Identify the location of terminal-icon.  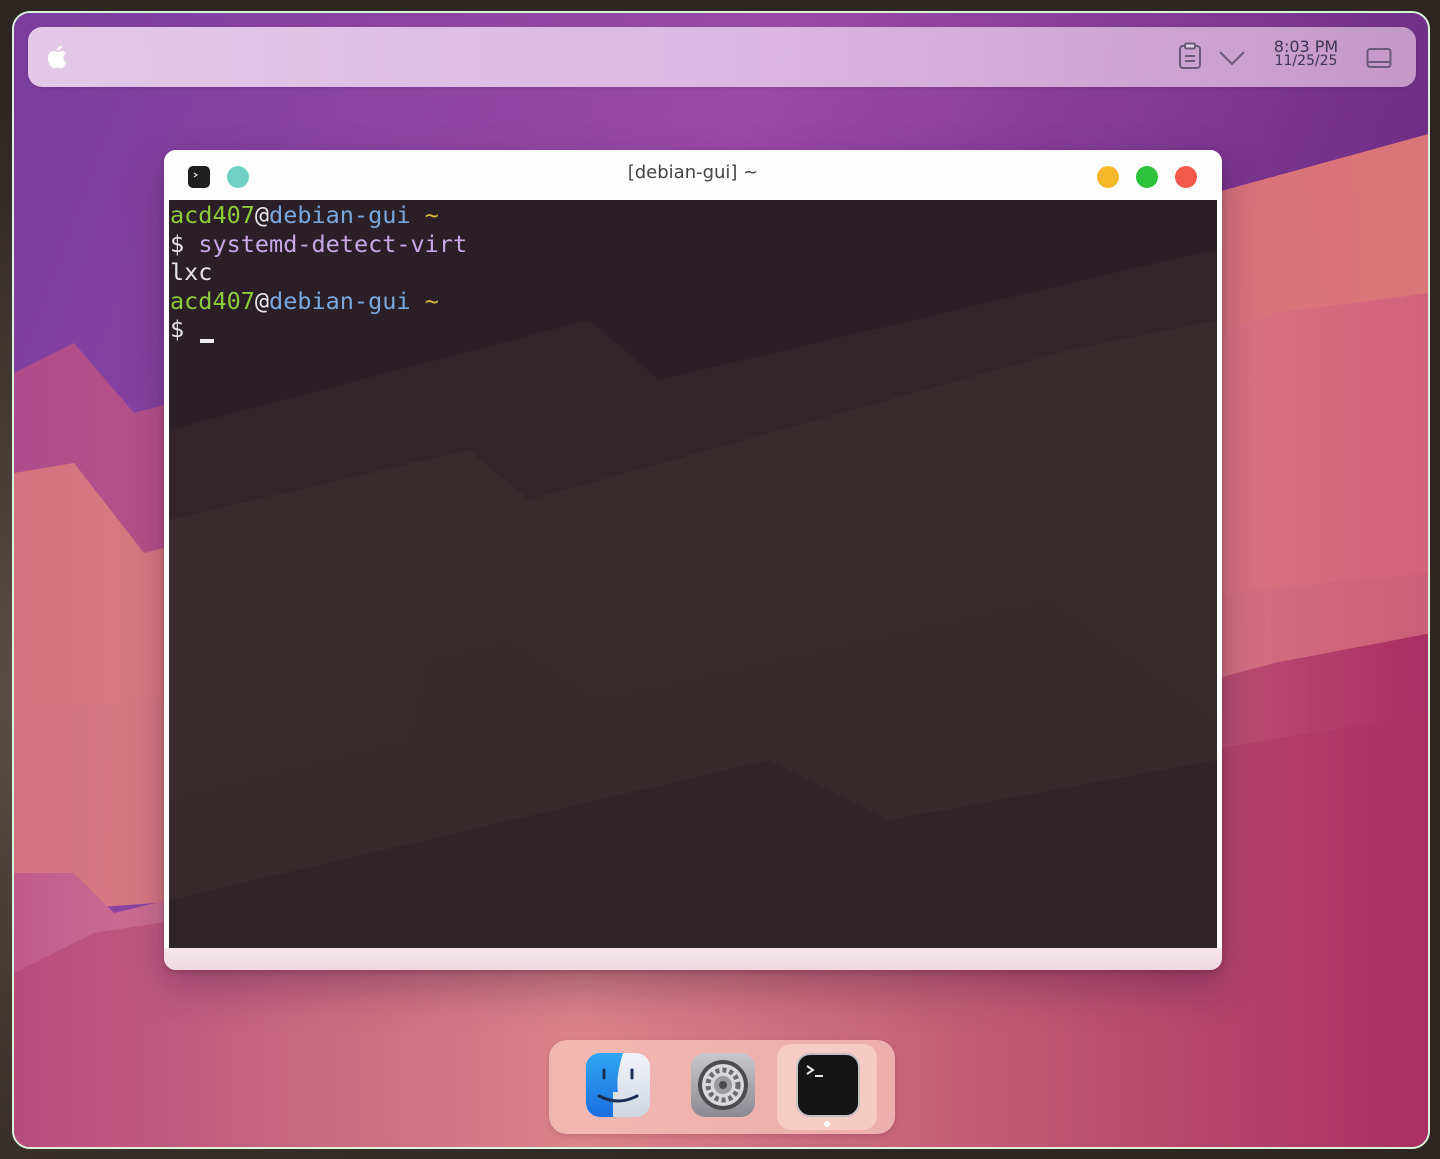
(828, 1085).